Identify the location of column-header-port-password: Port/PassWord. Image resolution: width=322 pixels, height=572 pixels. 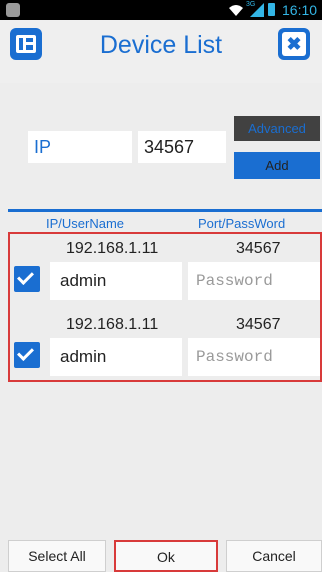
(242, 223).